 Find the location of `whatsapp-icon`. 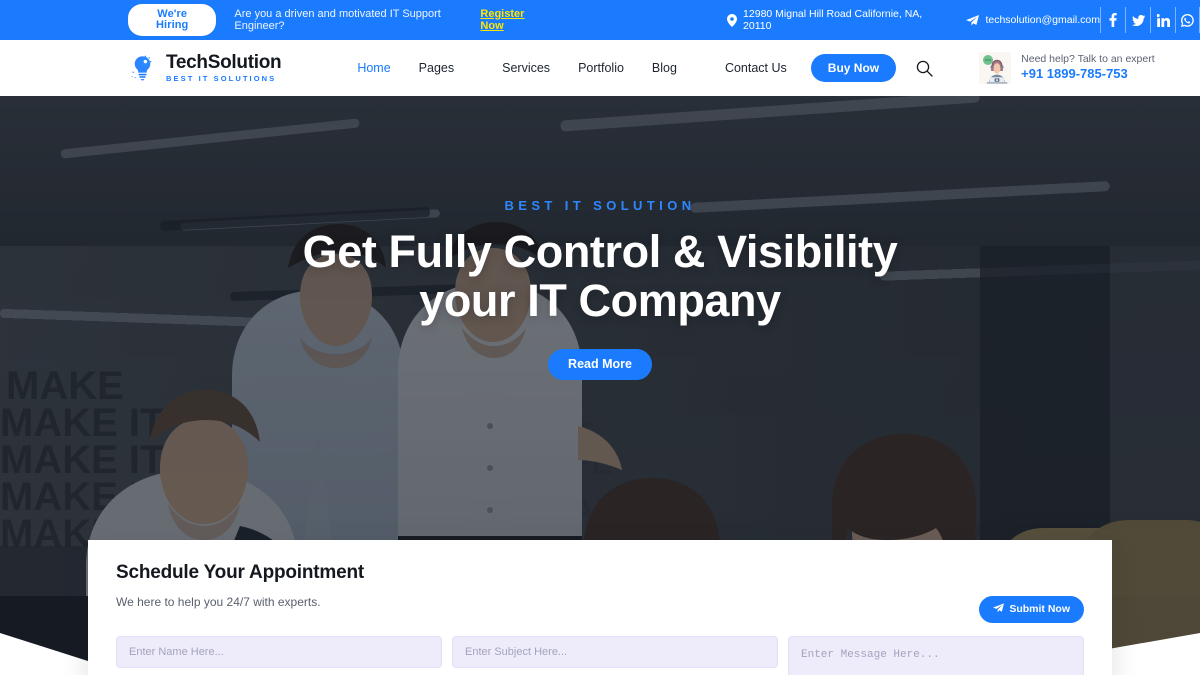

whatsapp-icon is located at coordinates (1187, 20).